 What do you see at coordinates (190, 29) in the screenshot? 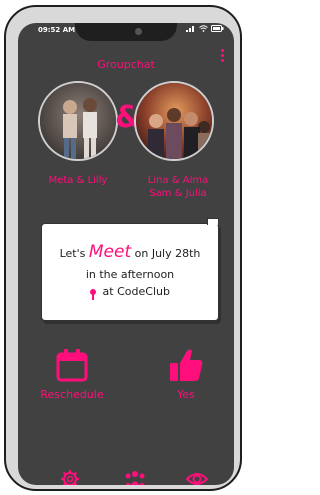
I see `signal-icon` at bounding box center [190, 29].